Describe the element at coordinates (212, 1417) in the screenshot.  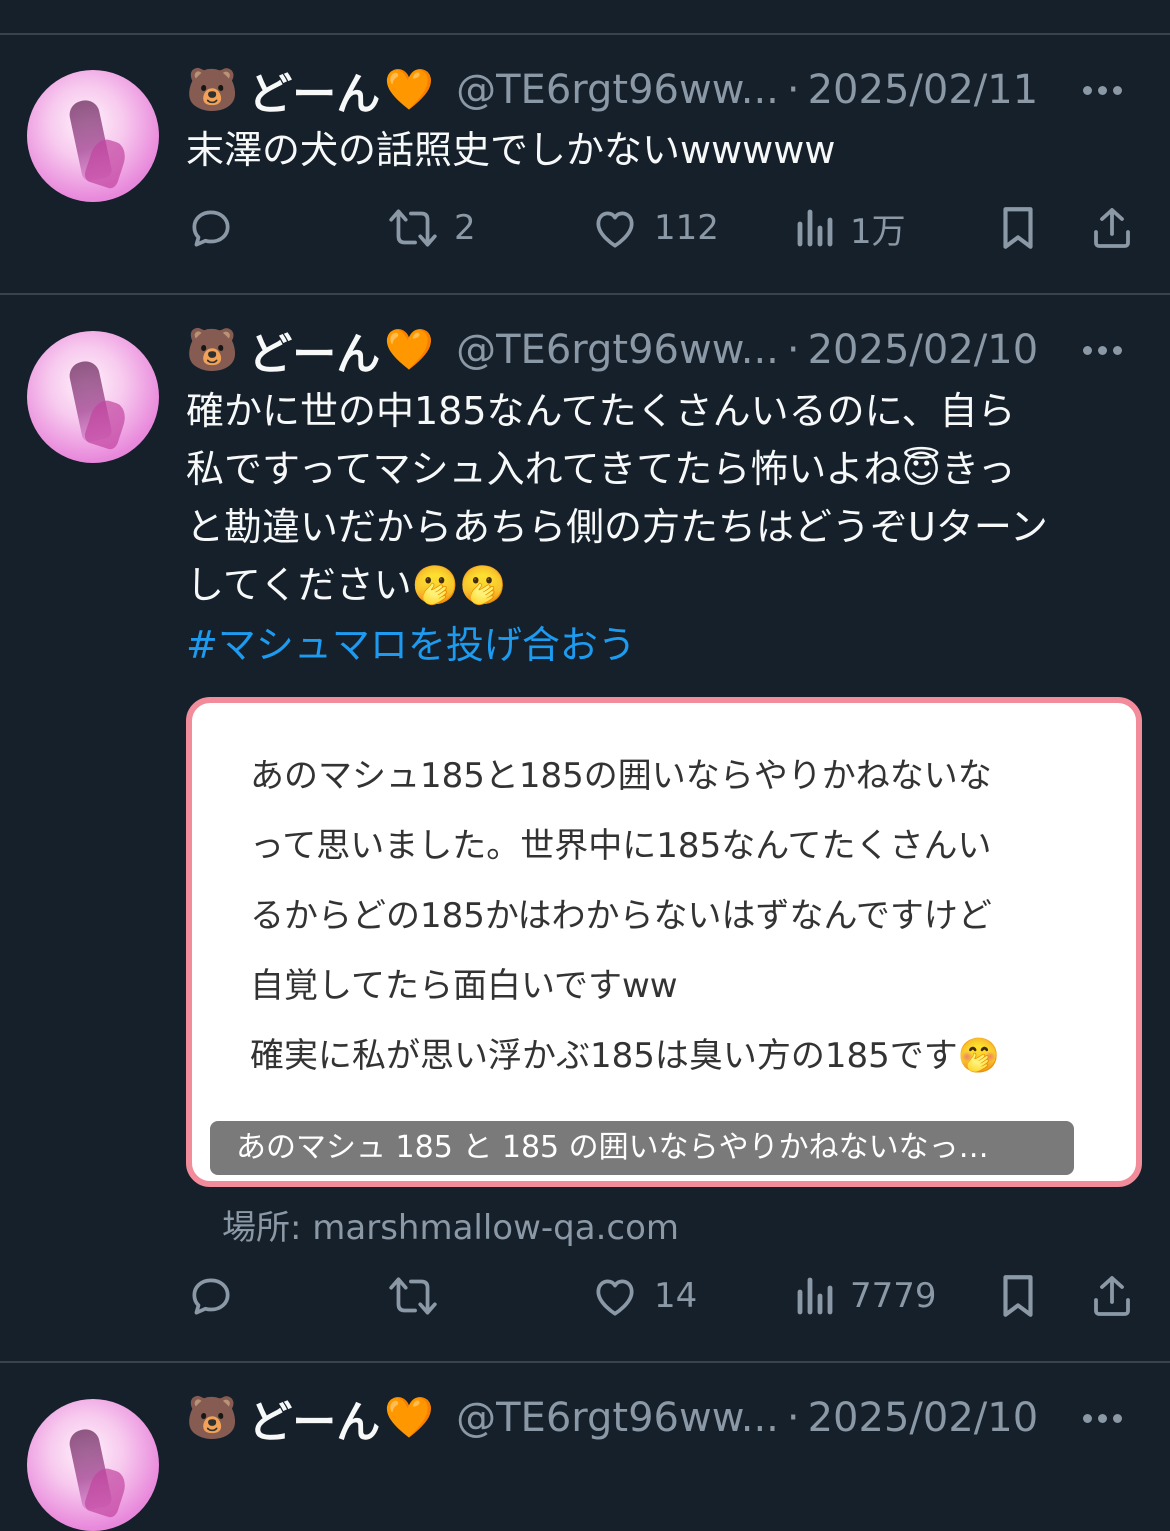
I see `bear-emoji-icon: 🐻` at that location.